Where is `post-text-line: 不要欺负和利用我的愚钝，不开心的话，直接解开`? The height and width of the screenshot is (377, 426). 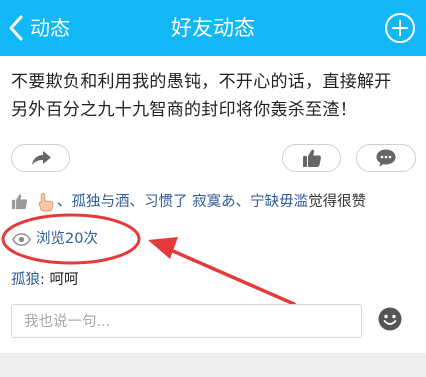
post-text-line: 不要欺负和利用我的愚钝，不开心的话，直接解开 is located at coordinates (201, 82).